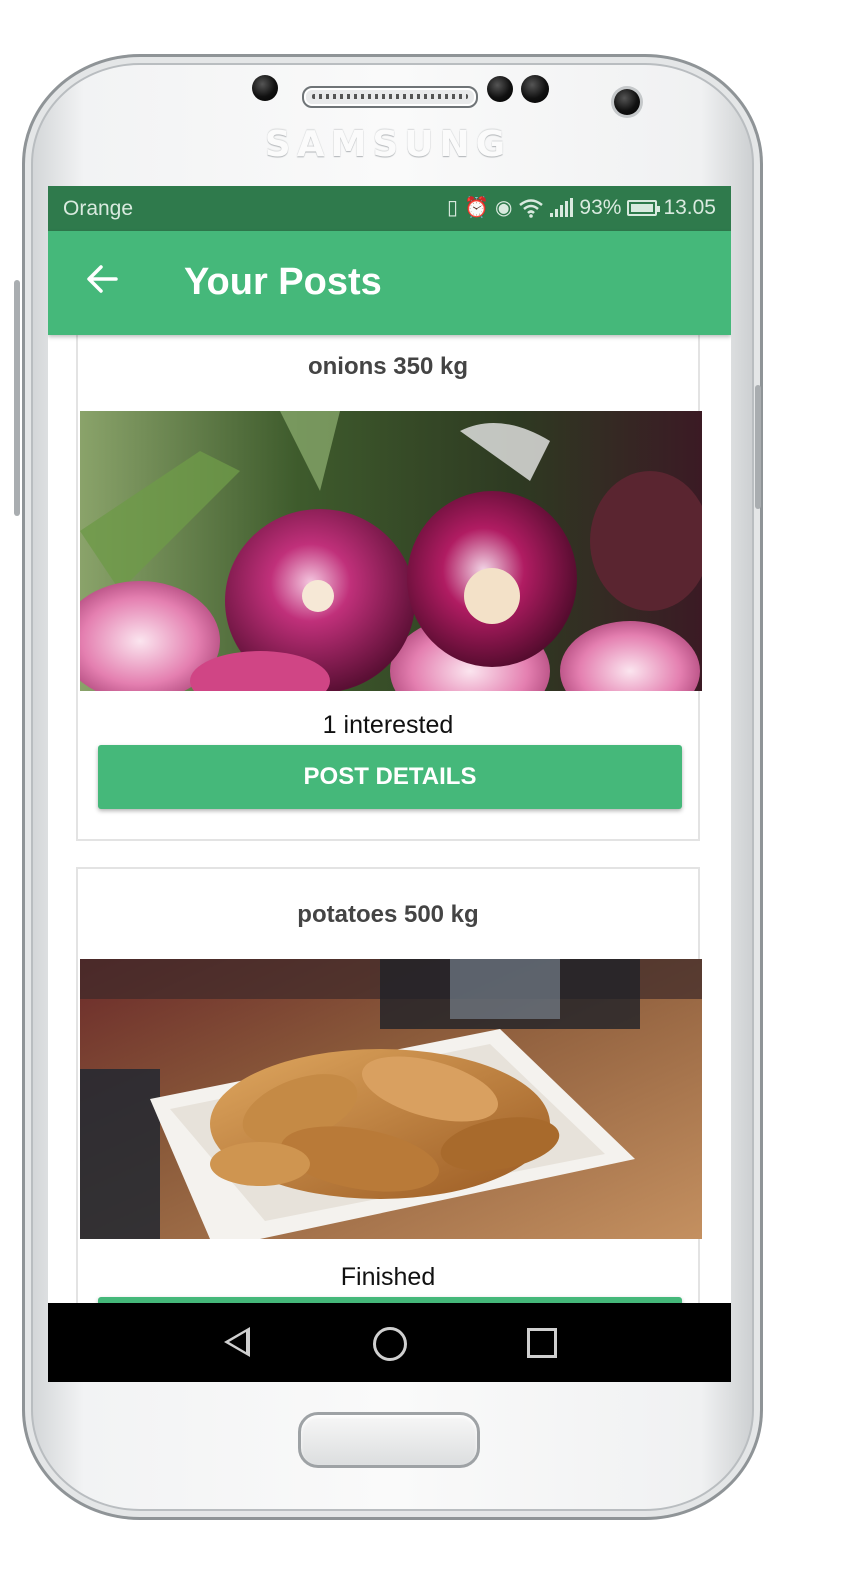  Describe the element at coordinates (388, 914) in the screenshot. I see `post-title: potatoes 500 kg` at that location.